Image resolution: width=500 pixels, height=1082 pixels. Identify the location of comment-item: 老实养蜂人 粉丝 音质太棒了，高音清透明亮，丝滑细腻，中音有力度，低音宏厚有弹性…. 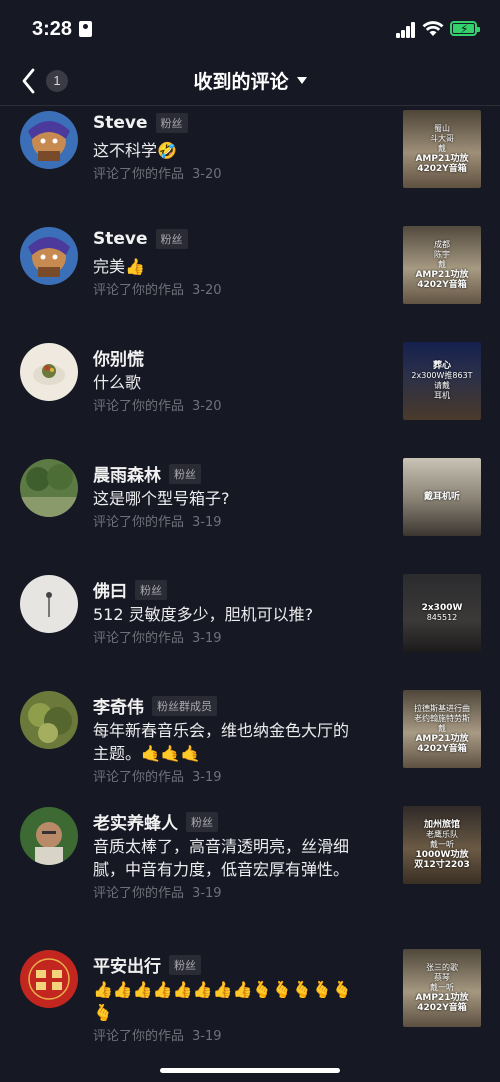
(250, 874).